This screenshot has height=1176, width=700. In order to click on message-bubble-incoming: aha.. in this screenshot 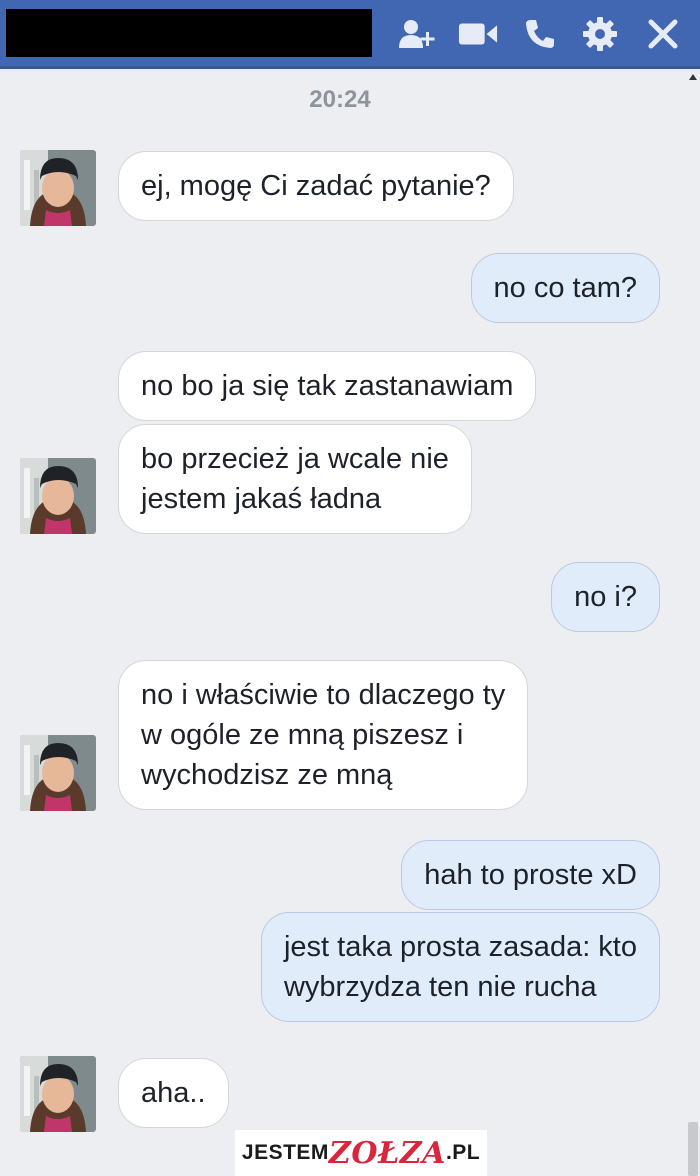, I will do `click(173, 1093)`.